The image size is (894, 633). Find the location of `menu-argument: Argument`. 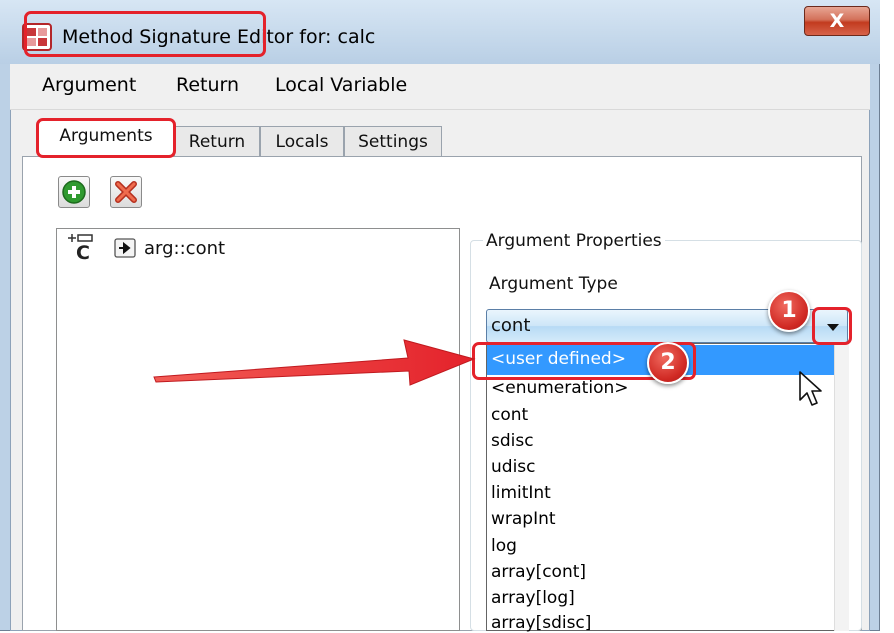

menu-argument: Argument is located at coordinates (89, 85).